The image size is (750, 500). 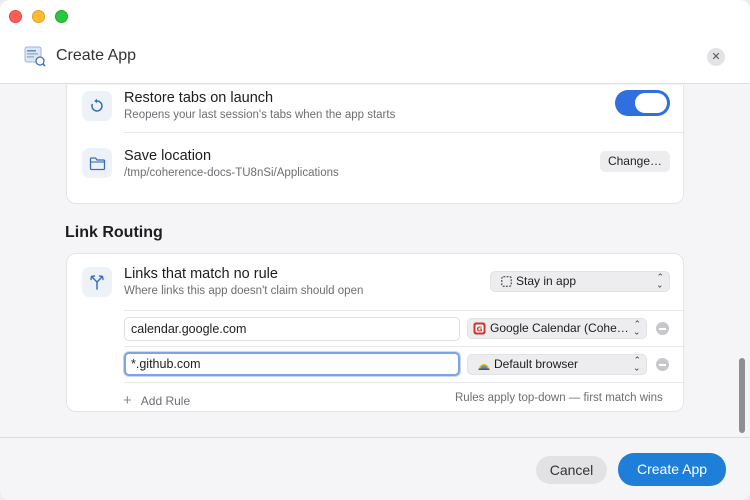 I want to click on zoom-window-button, so click(x=61, y=16).